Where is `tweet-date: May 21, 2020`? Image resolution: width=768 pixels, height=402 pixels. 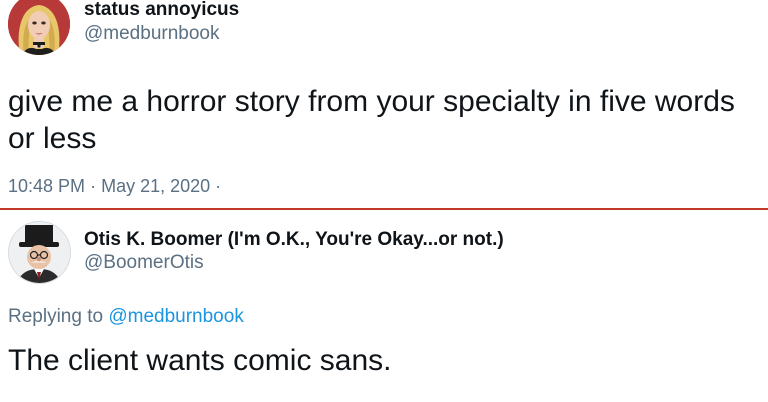
tweet-date: May 21, 2020 is located at coordinates (156, 186).